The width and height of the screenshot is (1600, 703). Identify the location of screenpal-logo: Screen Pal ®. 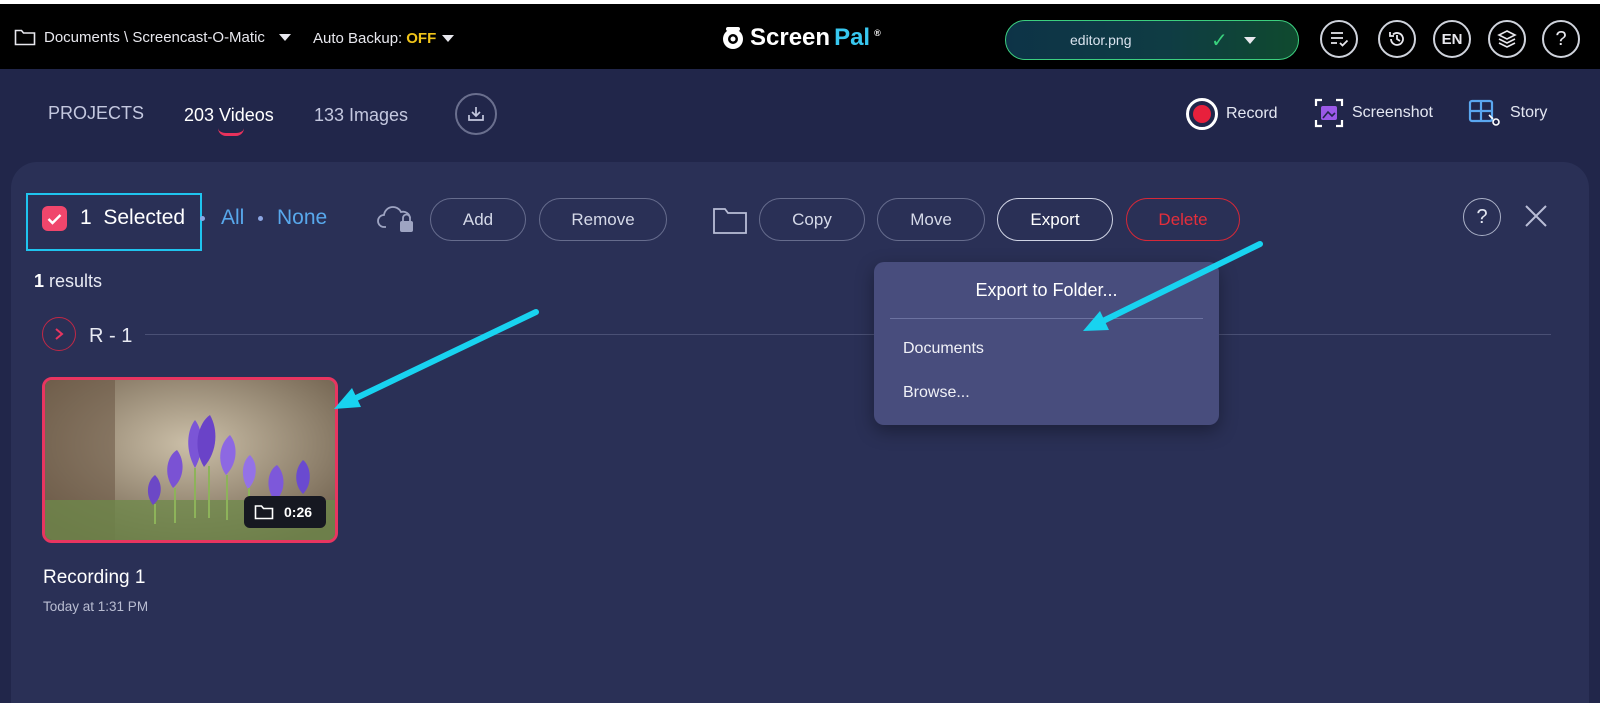
(800, 38).